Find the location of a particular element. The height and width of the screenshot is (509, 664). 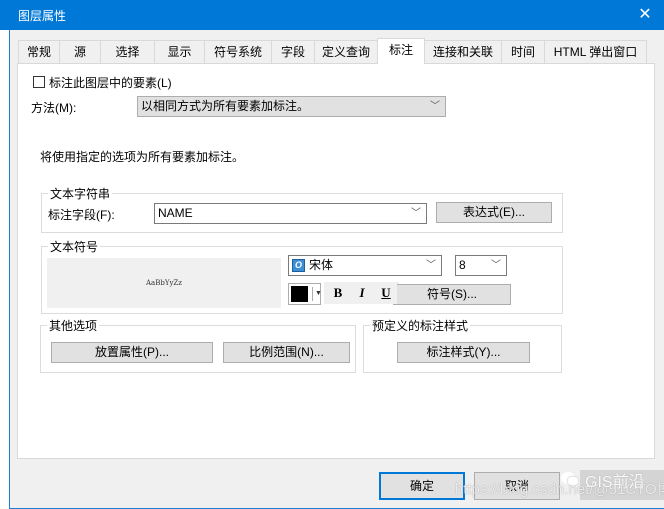

bold-icon: B is located at coordinates (338, 292).